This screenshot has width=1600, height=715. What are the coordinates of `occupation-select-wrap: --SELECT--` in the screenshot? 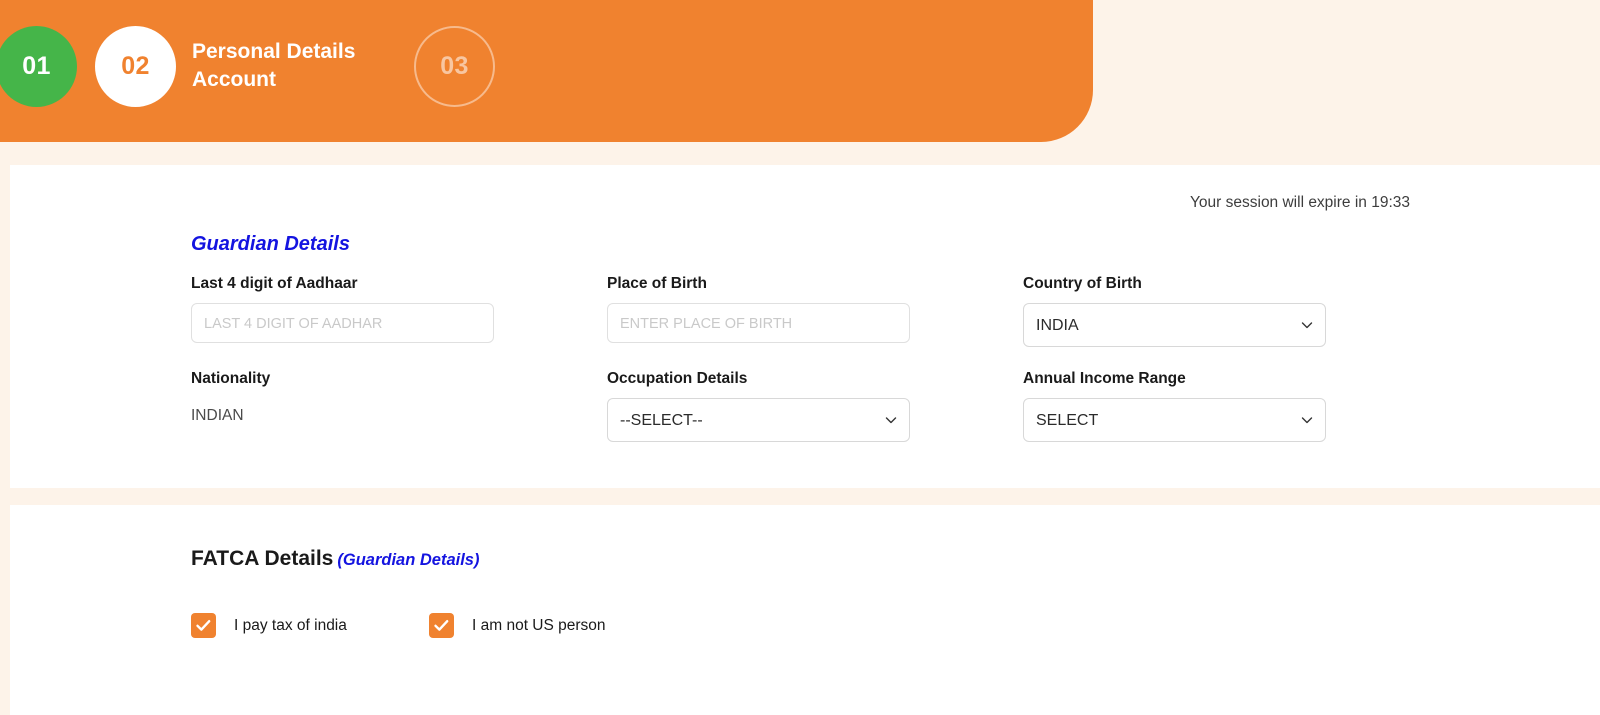 It's located at (758, 420).